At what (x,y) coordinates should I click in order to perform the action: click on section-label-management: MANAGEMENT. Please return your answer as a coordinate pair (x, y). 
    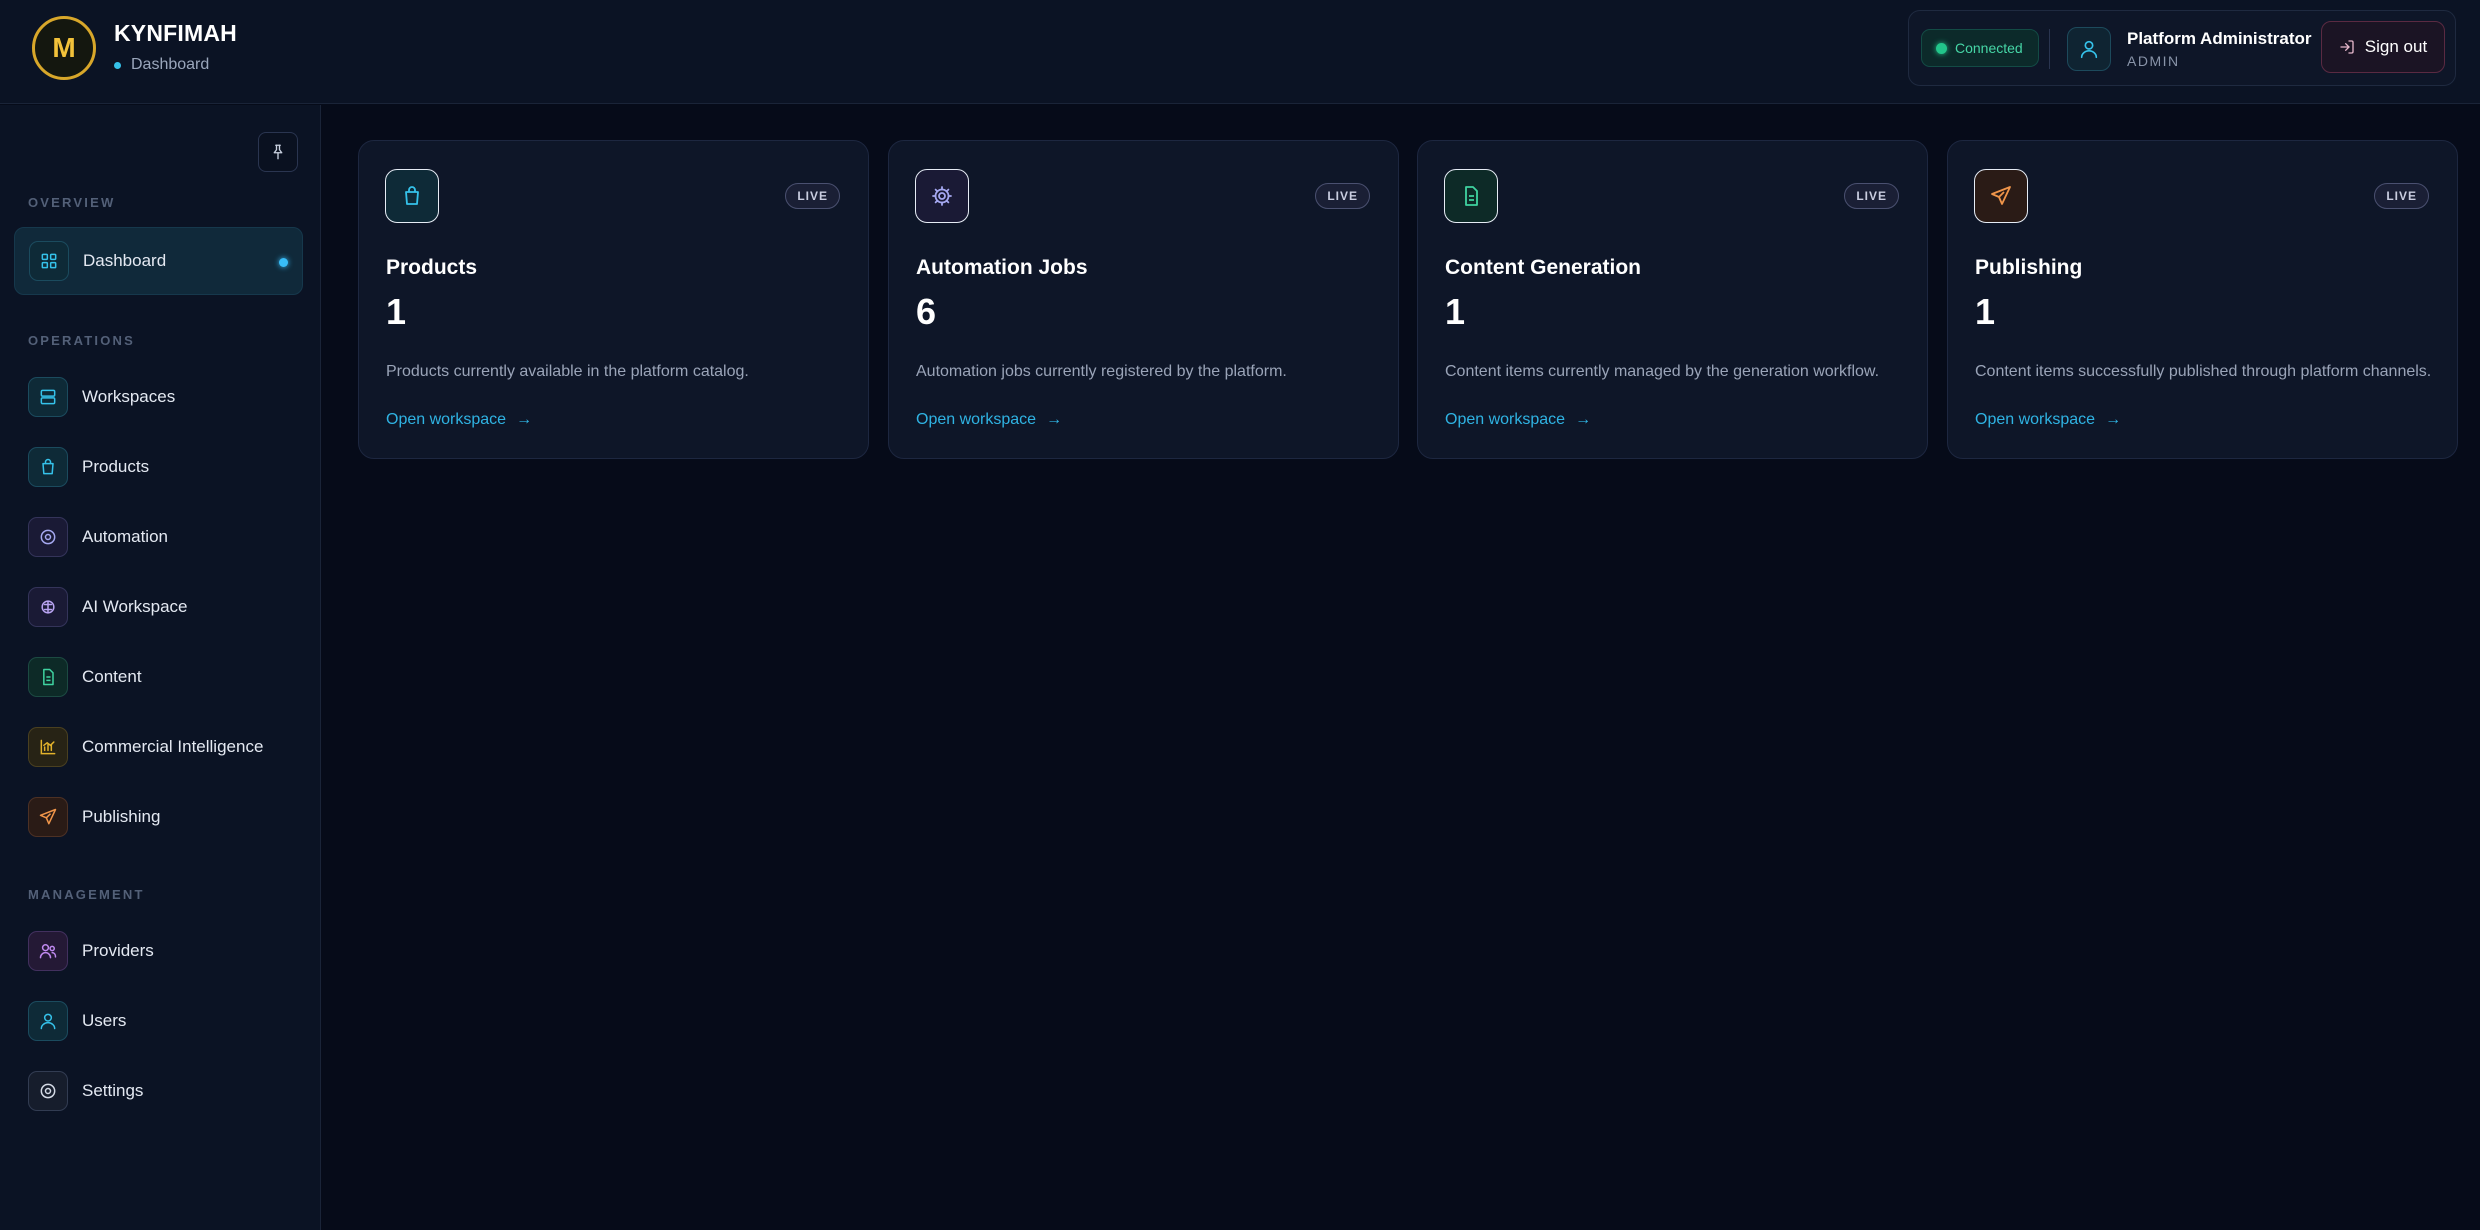
    Looking at the image, I should click on (86, 894).